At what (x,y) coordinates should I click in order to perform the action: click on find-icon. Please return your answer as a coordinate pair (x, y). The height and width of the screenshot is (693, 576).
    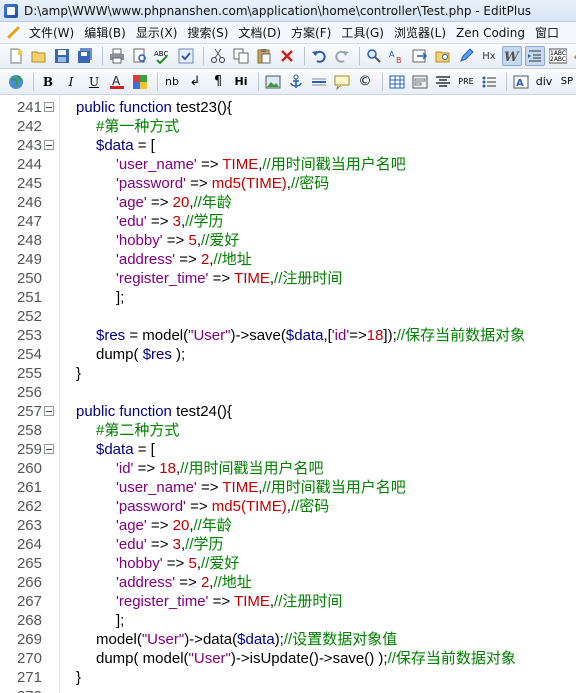
    Looking at the image, I should click on (374, 56).